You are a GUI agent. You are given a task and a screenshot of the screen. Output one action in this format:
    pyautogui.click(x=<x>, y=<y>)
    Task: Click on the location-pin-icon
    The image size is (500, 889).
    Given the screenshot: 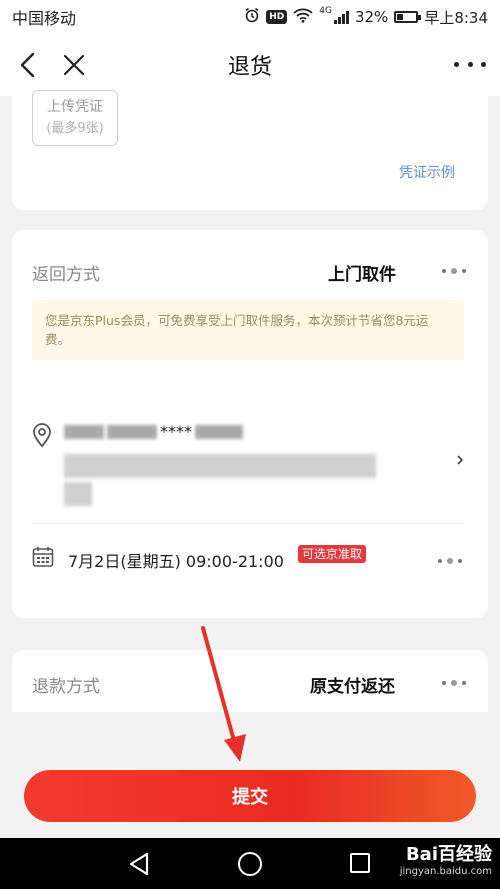 What is the action you would take?
    pyautogui.click(x=42, y=435)
    